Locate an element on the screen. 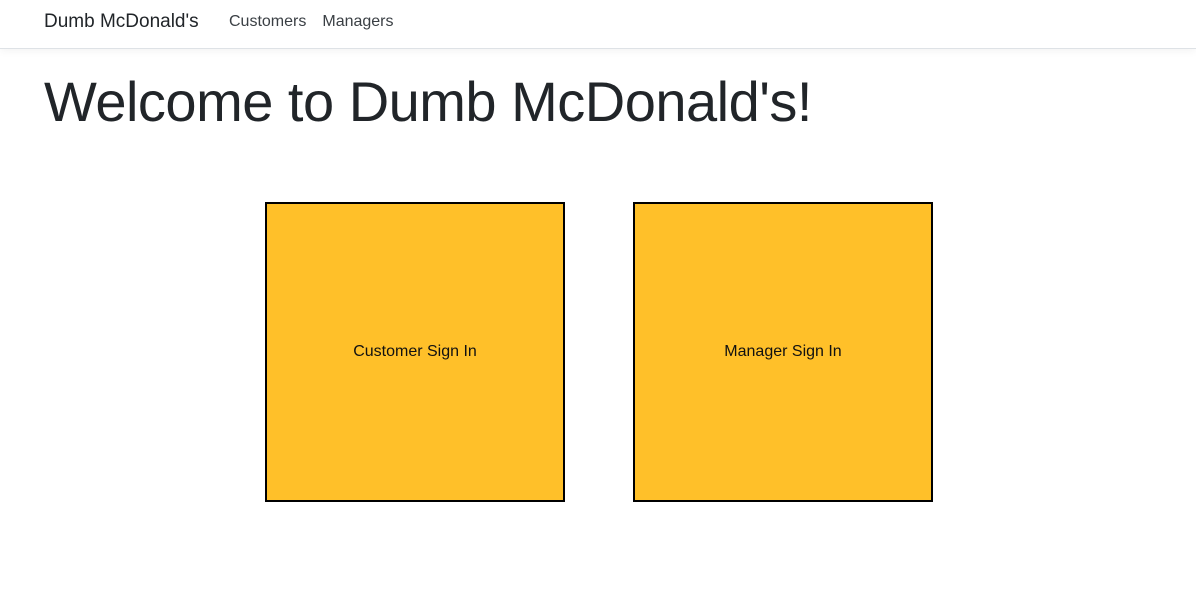 This screenshot has height=593, width=1196. nav-links: Customers Managers is located at coordinates (311, 22).